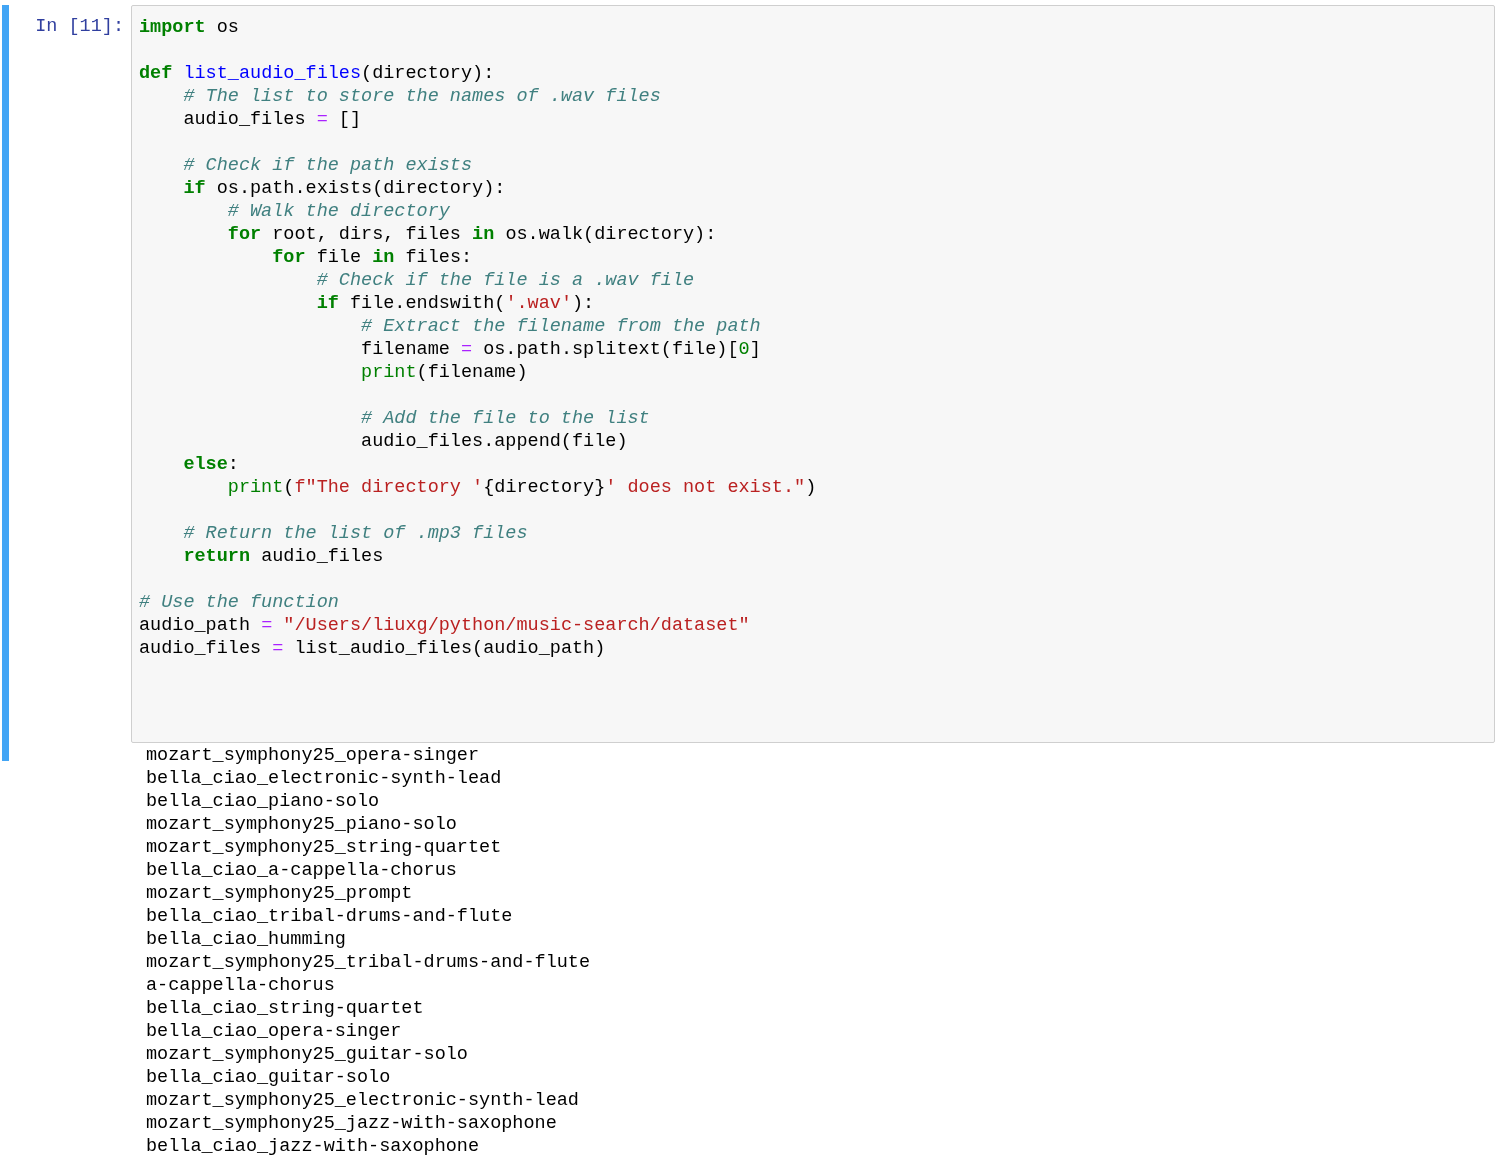 This screenshot has height=1176, width=1512. What do you see at coordinates (246, 939) in the screenshot?
I see `output-line: bella_ciao_humming` at bounding box center [246, 939].